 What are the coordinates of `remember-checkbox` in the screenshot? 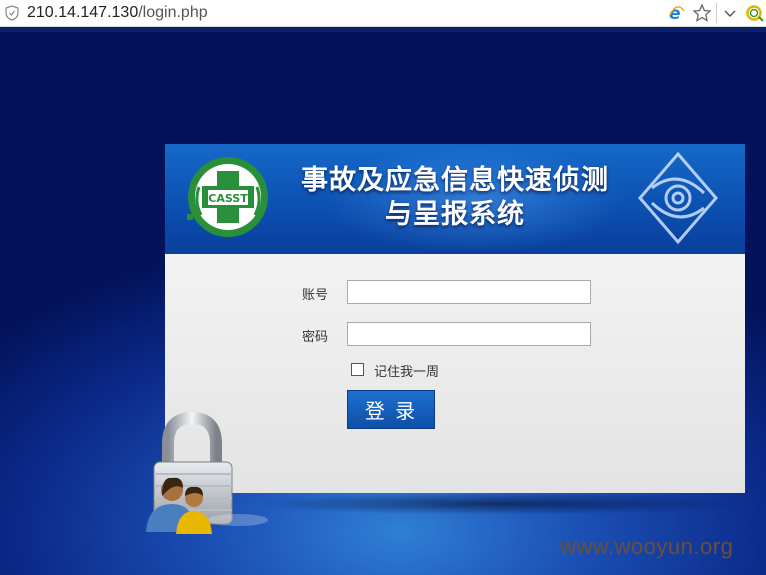 It's located at (357, 369).